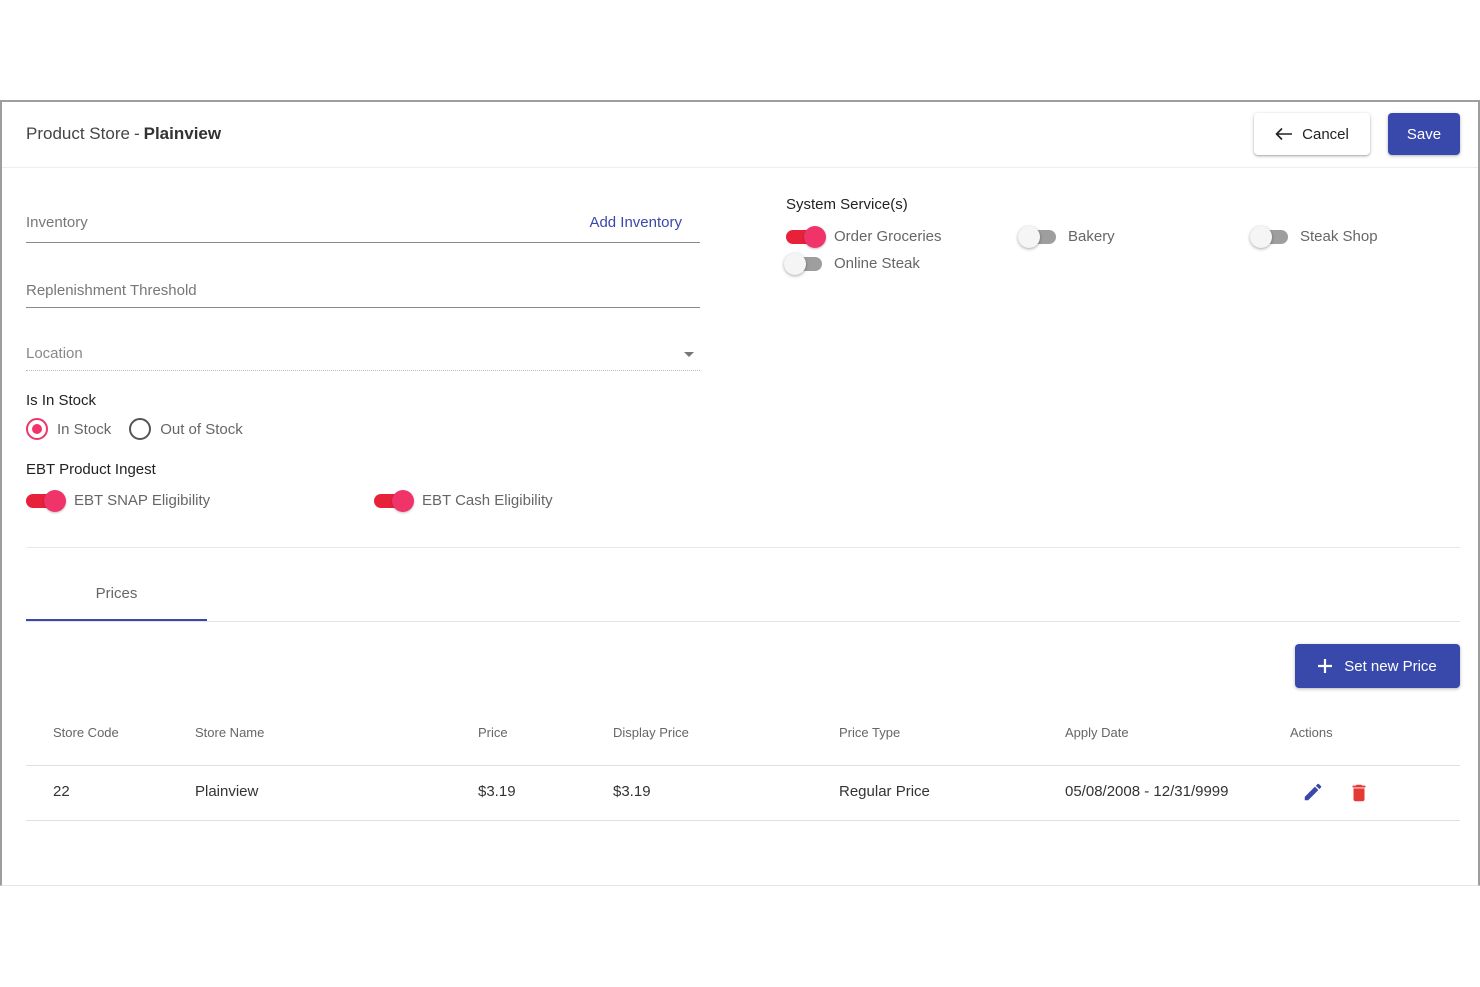  What do you see at coordinates (1325, 134) in the screenshot?
I see `cancel-button-label: Cancel` at bounding box center [1325, 134].